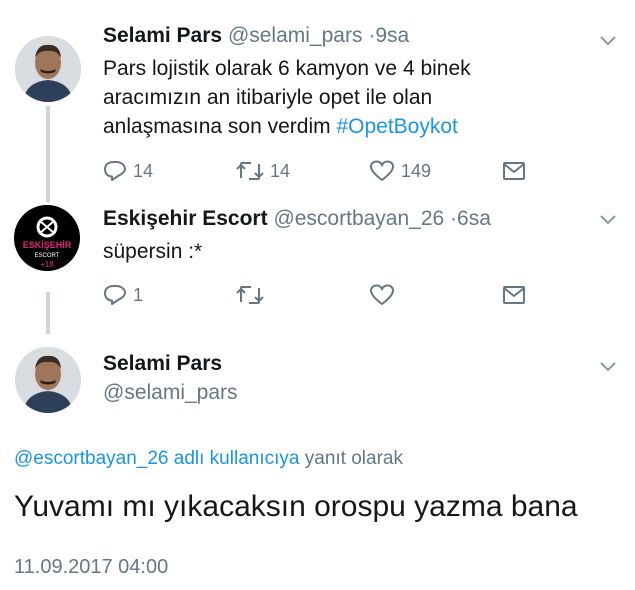 Image resolution: width=635 pixels, height=590 pixels. Describe the element at coordinates (47, 264) in the screenshot. I see `avatar-badge: +18` at that location.